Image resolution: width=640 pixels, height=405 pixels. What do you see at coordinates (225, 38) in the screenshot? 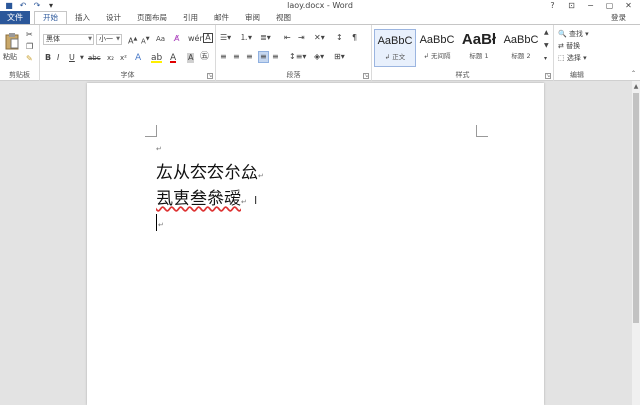
I see `bullets-icon: ☰▾` at bounding box center [225, 38].